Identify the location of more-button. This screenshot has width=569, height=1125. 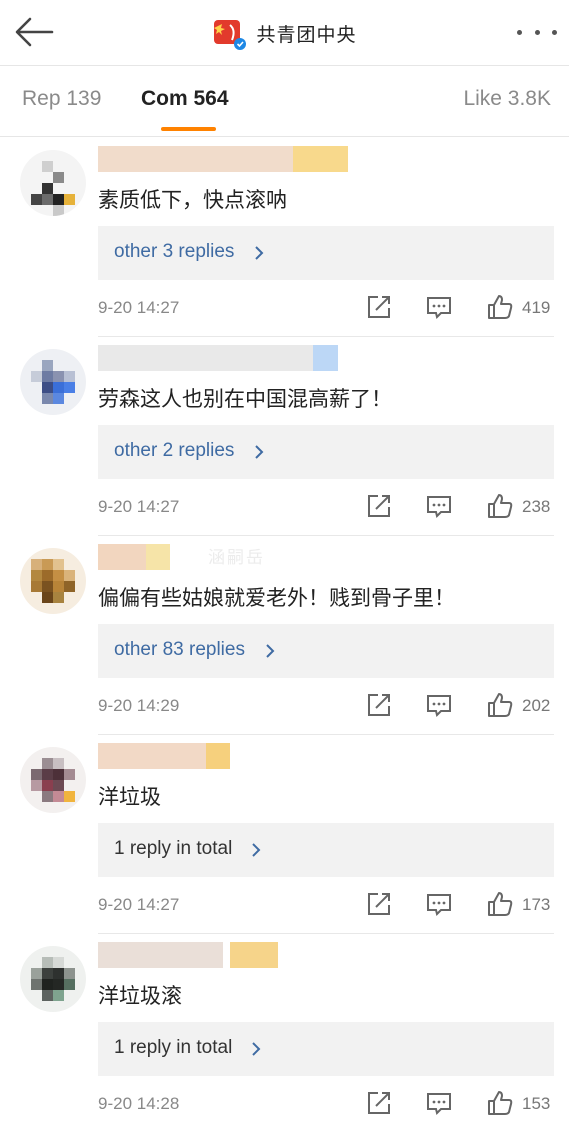
(537, 32).